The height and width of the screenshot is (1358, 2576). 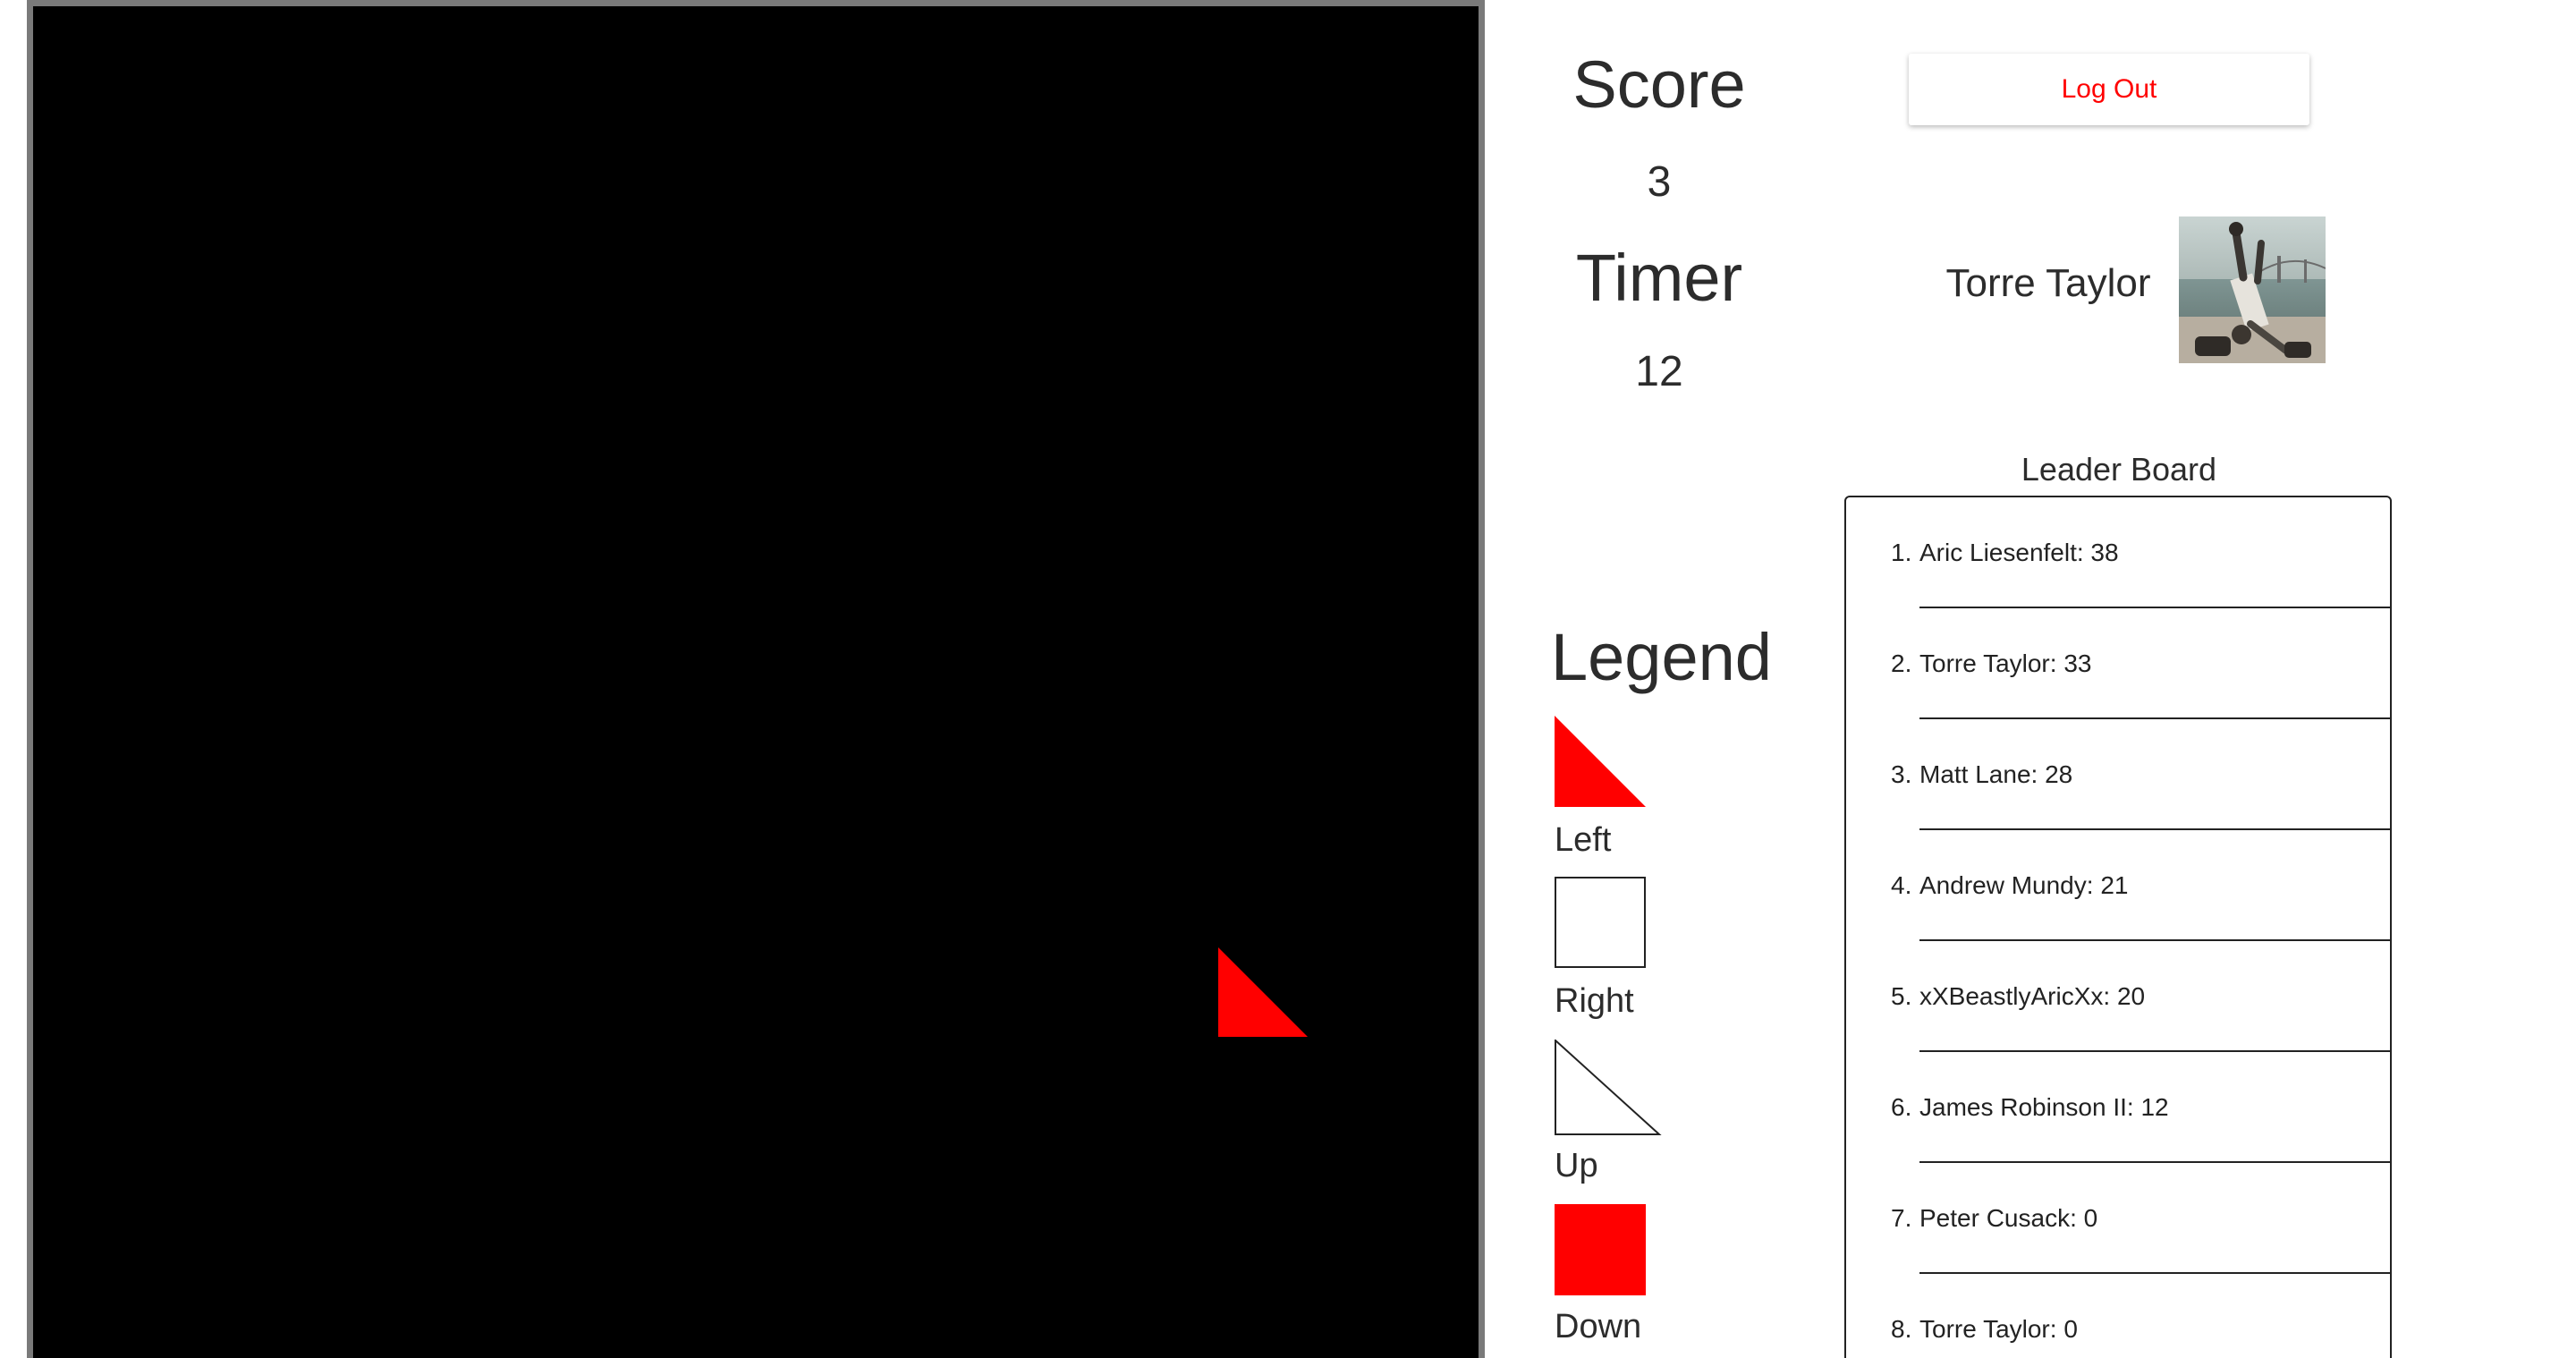 I want to click on leaderboard-entry-text: Peter Cusack: 0, so click(x=2008, y=1218).